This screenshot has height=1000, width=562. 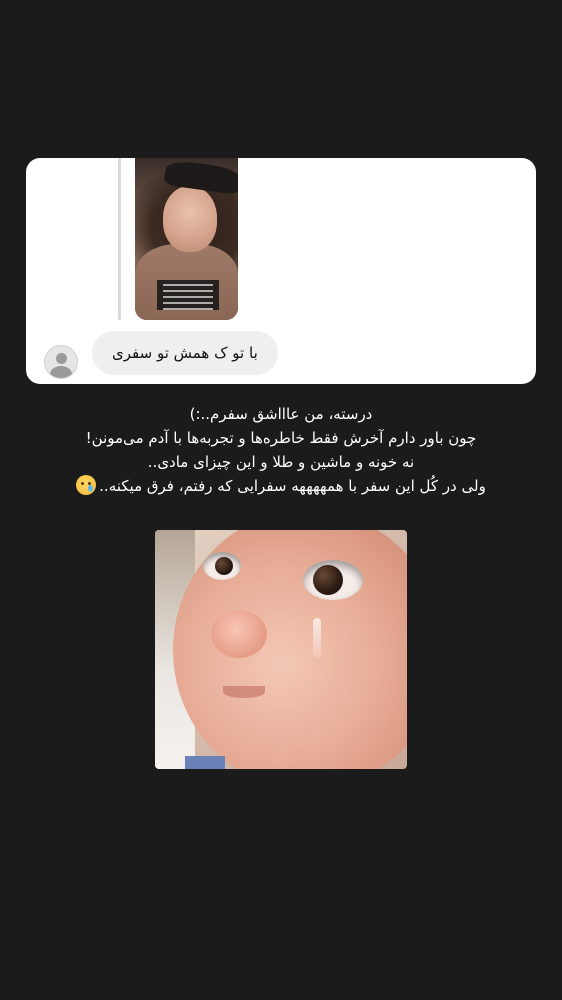 What do you see at coordinates (61, 372) in the screenshot?
I see `avatar-body` at bounding box center [61, 372].